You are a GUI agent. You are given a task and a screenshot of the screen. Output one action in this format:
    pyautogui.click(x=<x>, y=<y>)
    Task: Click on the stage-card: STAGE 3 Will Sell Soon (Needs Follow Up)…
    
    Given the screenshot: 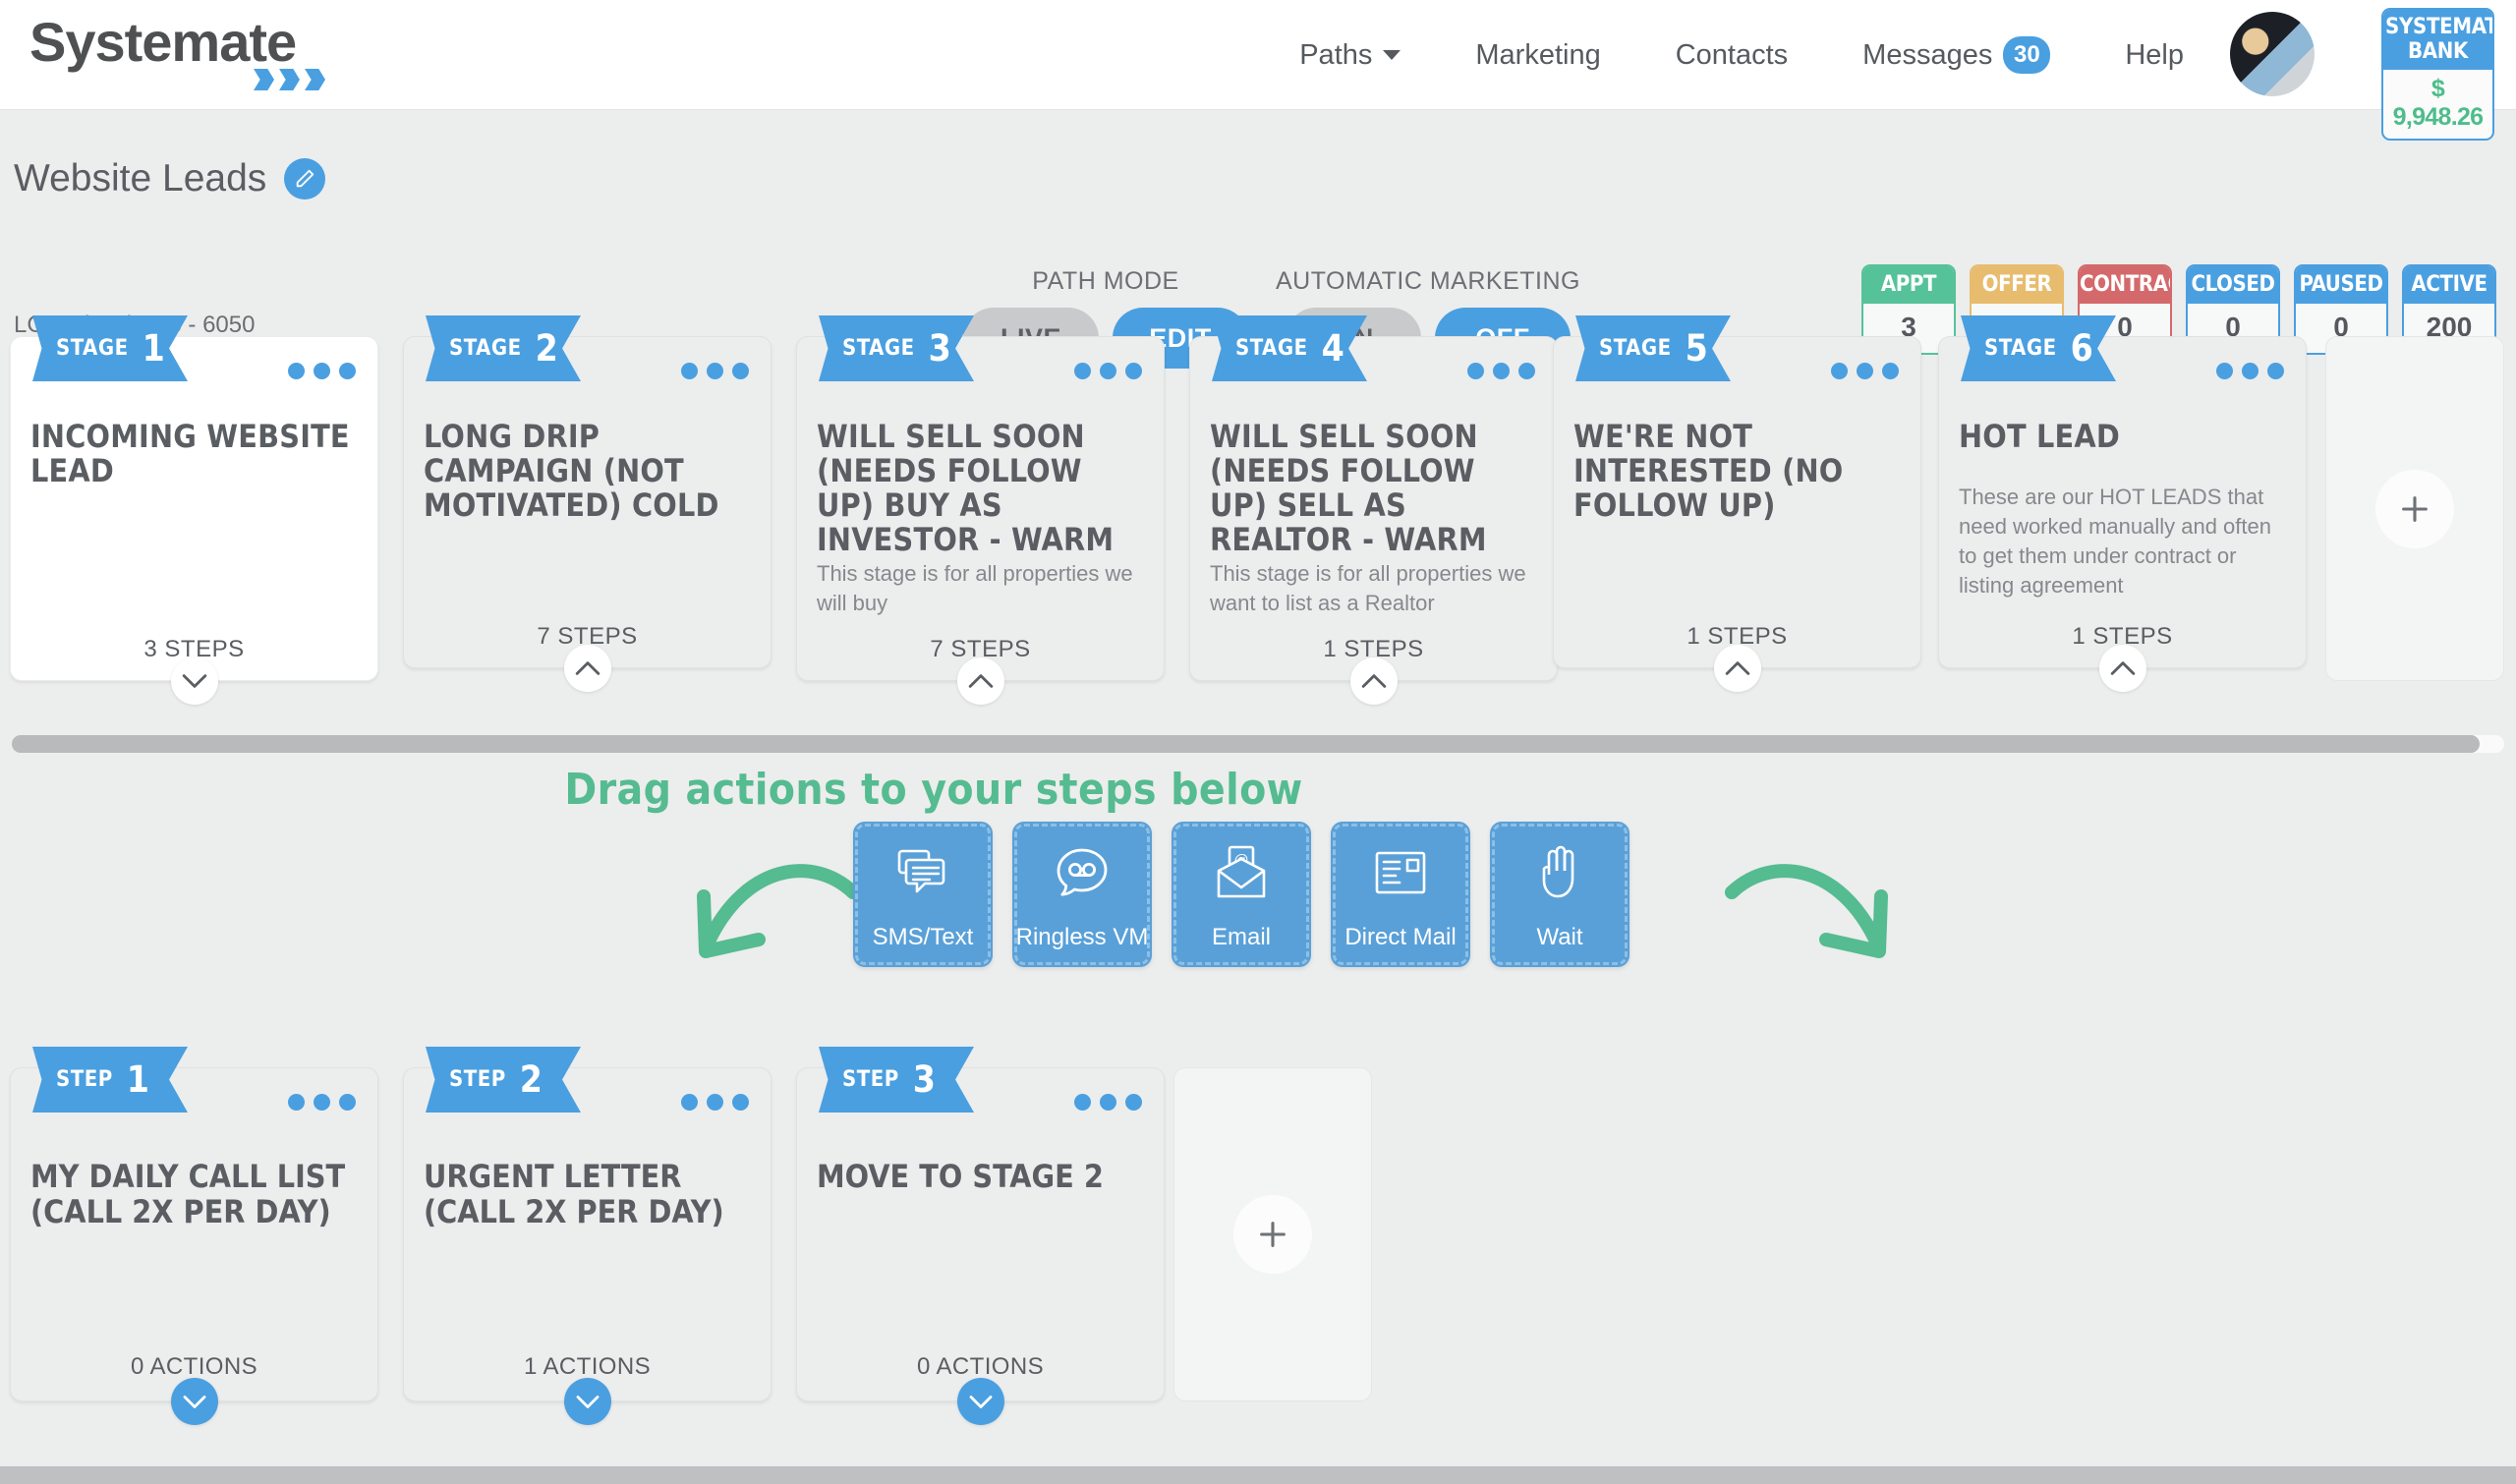 What is the action you would take?
    pyautogui.click(x=980, y=510)
    